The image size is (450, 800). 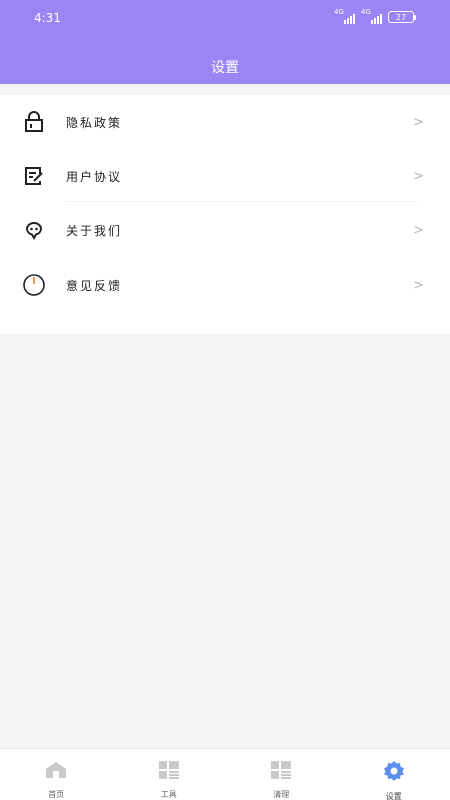 I want to click on tab-clean: 清理, so click(x=281, y=774).